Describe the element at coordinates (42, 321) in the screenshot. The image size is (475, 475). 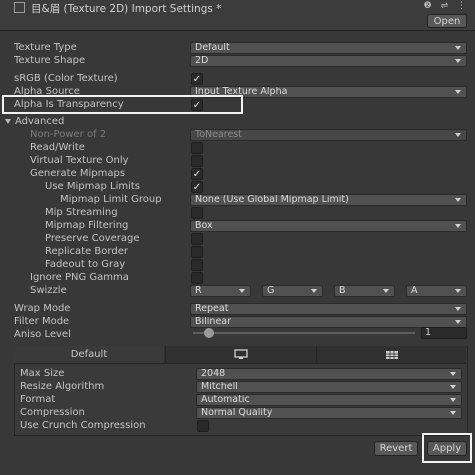
I see `filter-mode-label: Filter Mode` at that location.